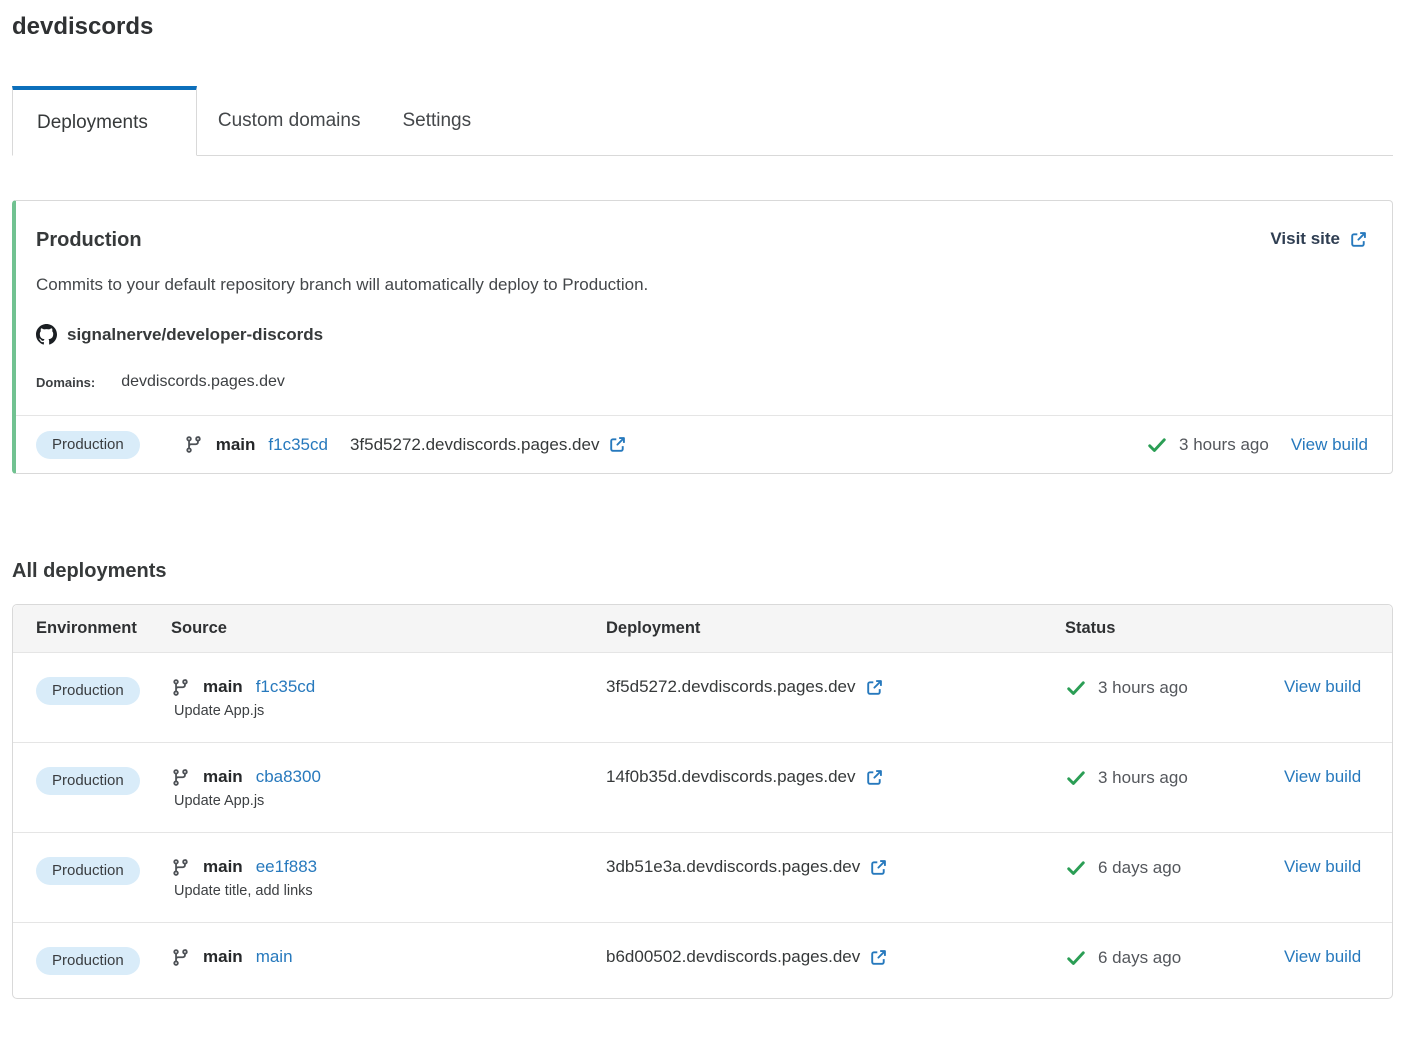 The height and width of the screenshot is (1037, 1413). Describe the element at coordinates (243, 891) in the screenshot. I see `commit-message: Update title, add links` at that location.